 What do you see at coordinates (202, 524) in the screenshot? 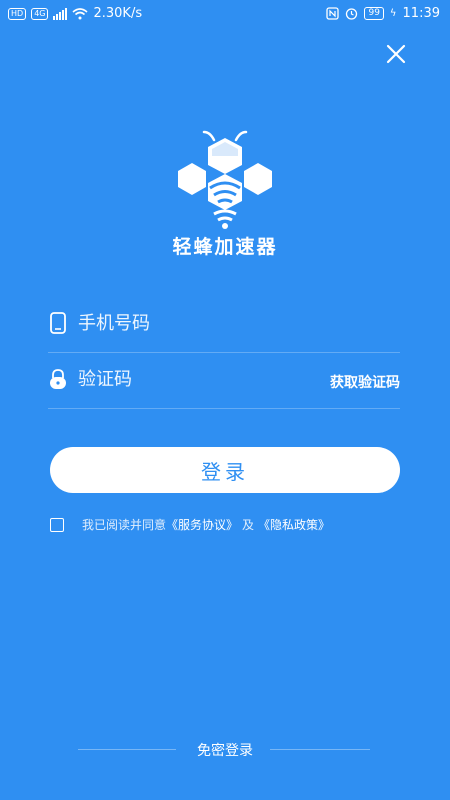
I see `service-agreement-link: 《服务协议》` at bounding box center [202, 524].